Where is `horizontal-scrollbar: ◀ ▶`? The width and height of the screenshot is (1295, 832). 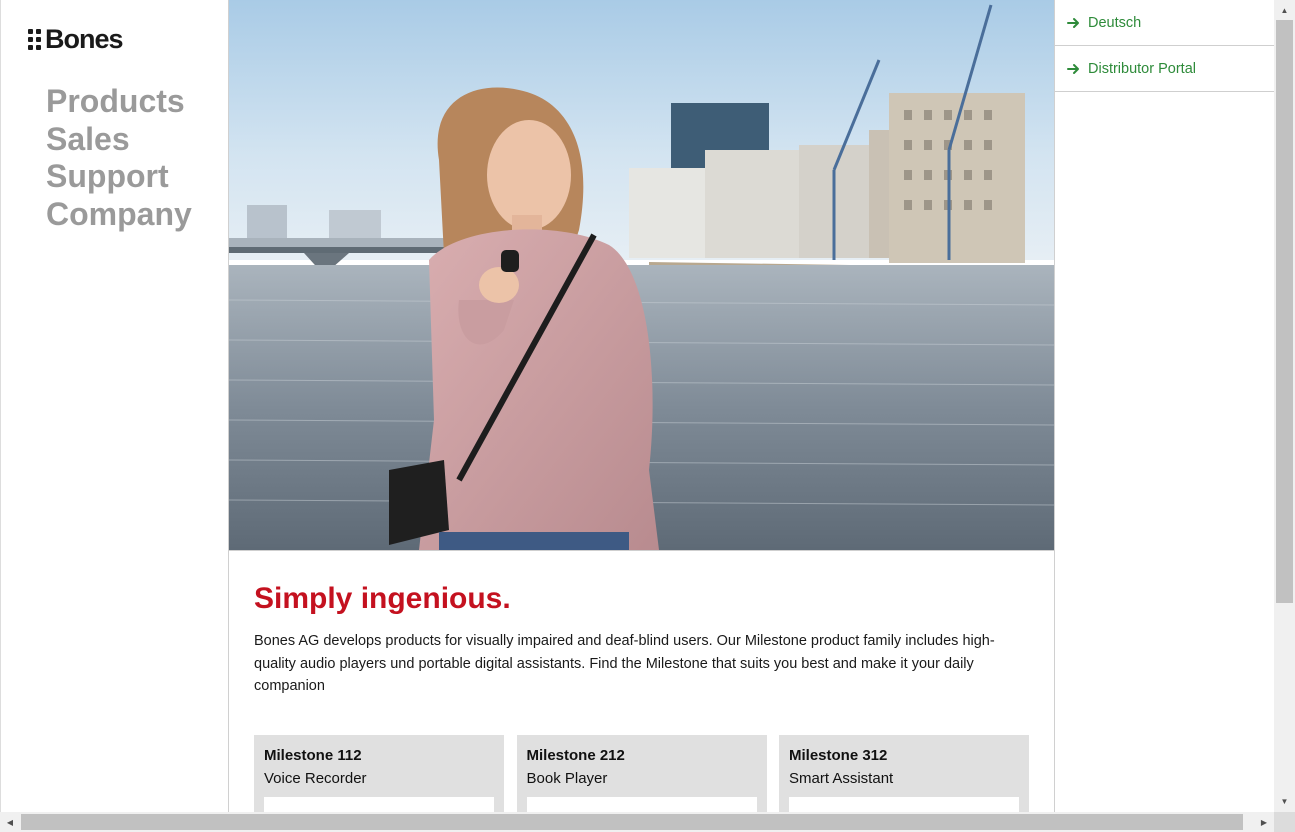 horizontal-scrollbar: ◀ ▶ is located at coordinates (637, 822).